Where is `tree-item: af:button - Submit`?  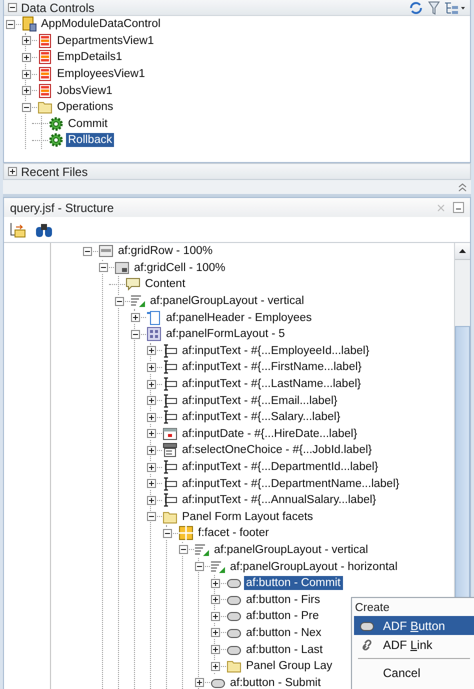 tree-item: af:button - Submit is located at coordinates (275, 682).